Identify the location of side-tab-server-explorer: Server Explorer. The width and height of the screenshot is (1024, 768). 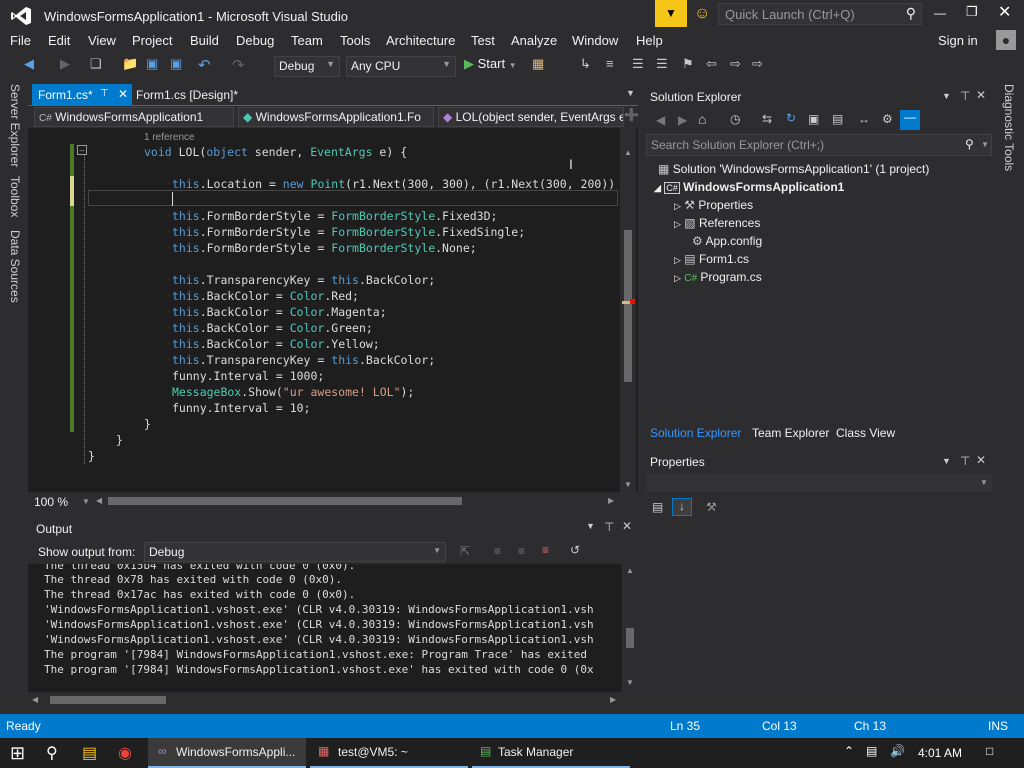
(15, 125).